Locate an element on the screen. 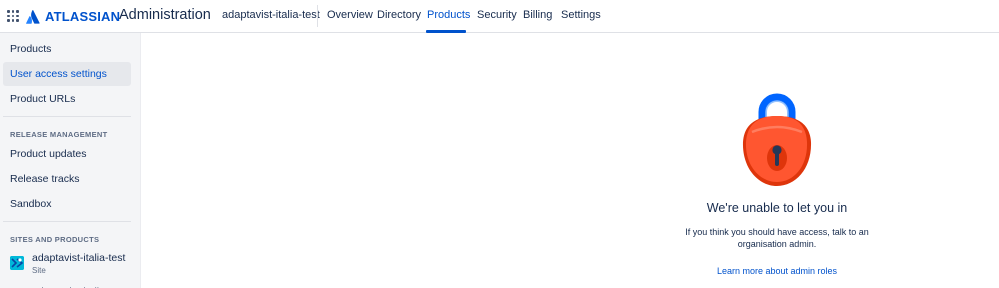 This screenshot has height=288, width=999. tab-overview: Overview is located at coordinates (350, 15).